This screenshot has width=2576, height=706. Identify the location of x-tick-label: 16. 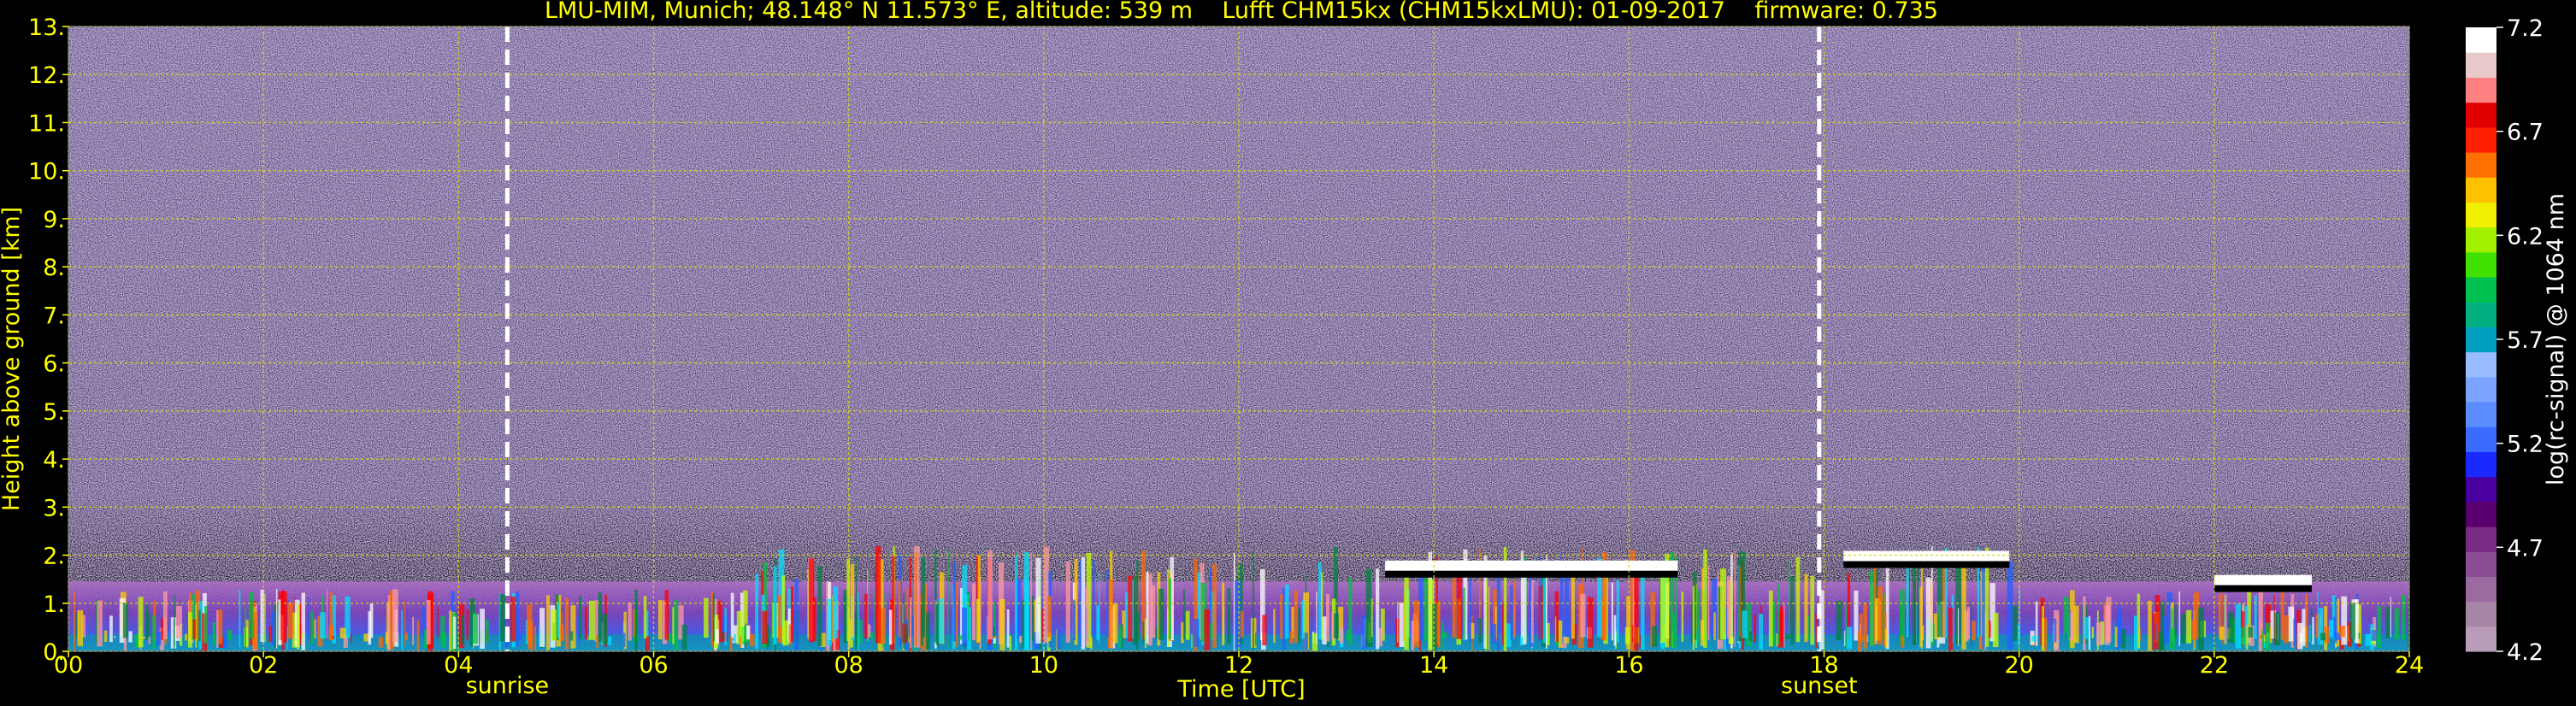
(1628, 665).